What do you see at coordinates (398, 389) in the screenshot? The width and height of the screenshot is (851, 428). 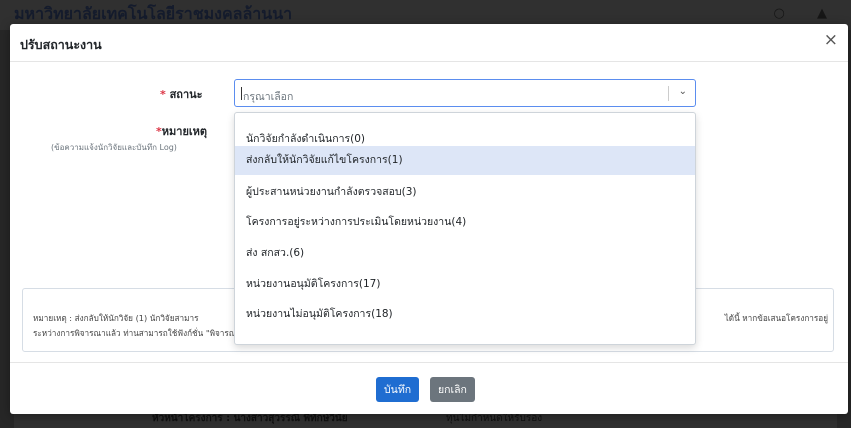 I see `save-button: บันทึก` at bounding box center [398, 389].